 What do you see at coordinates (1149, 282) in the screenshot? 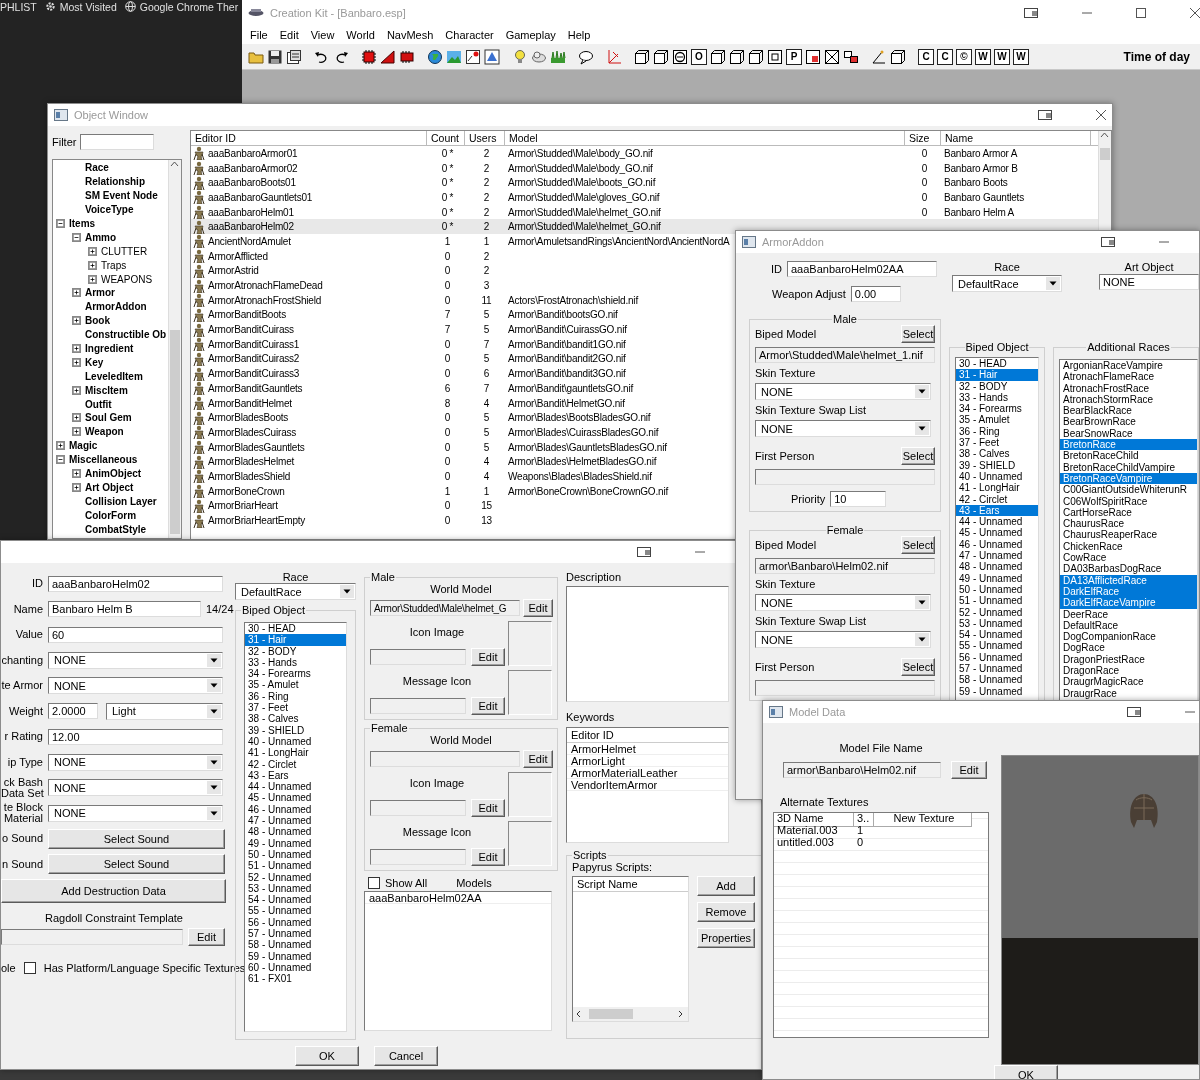
I see `text-field: NONE` at bounding box center [1149, 282].